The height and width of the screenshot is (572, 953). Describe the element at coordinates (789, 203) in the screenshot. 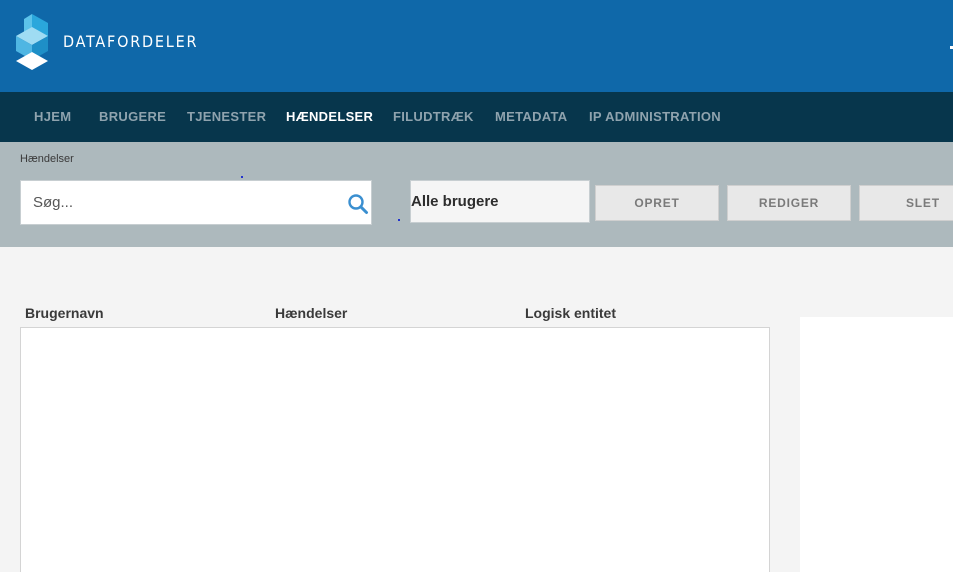

I see `edit-button: REDIGER` at that location.